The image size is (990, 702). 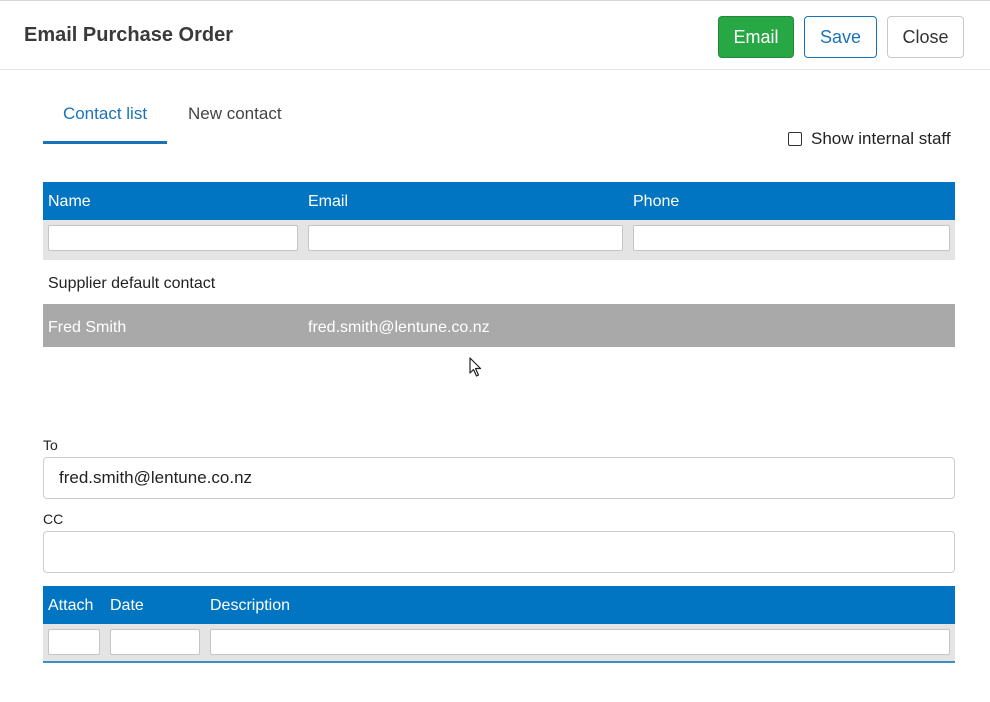 I want to click on attachments-grid-header: Attach Date Description, so click(x=499, y=605).